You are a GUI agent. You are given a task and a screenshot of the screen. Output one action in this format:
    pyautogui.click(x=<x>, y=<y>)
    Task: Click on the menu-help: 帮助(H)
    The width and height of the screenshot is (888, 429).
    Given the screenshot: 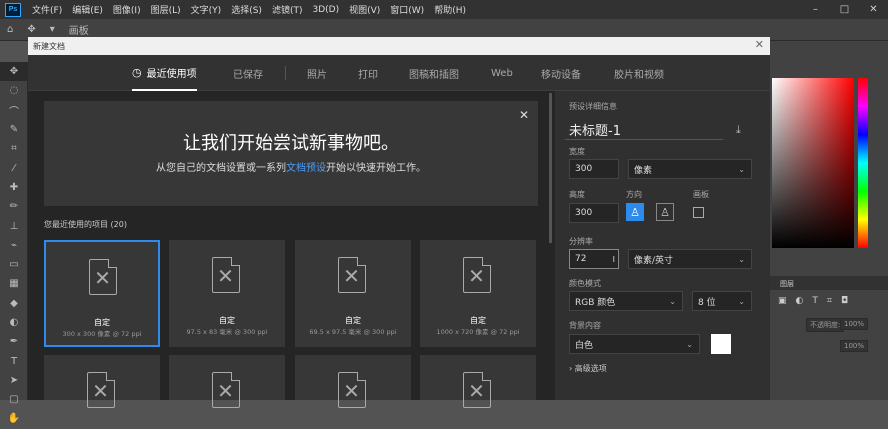 What is the action you would take?
    pyautogui.click(x=450, y=9)
    